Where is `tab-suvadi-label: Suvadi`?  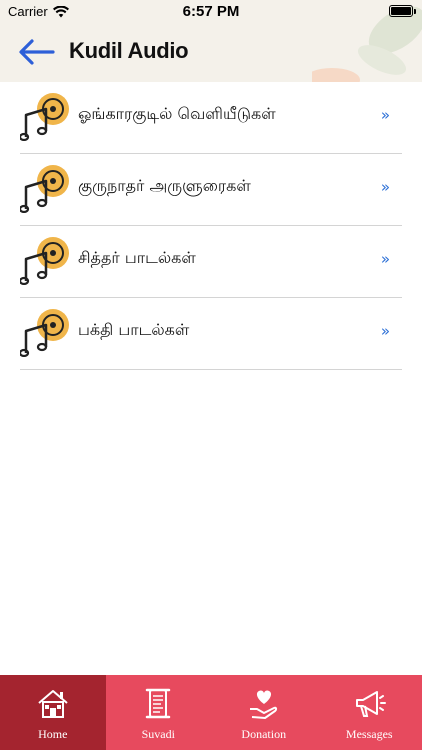
tab-suvadi-label: Suvadi is located at coordinates (158, 734).